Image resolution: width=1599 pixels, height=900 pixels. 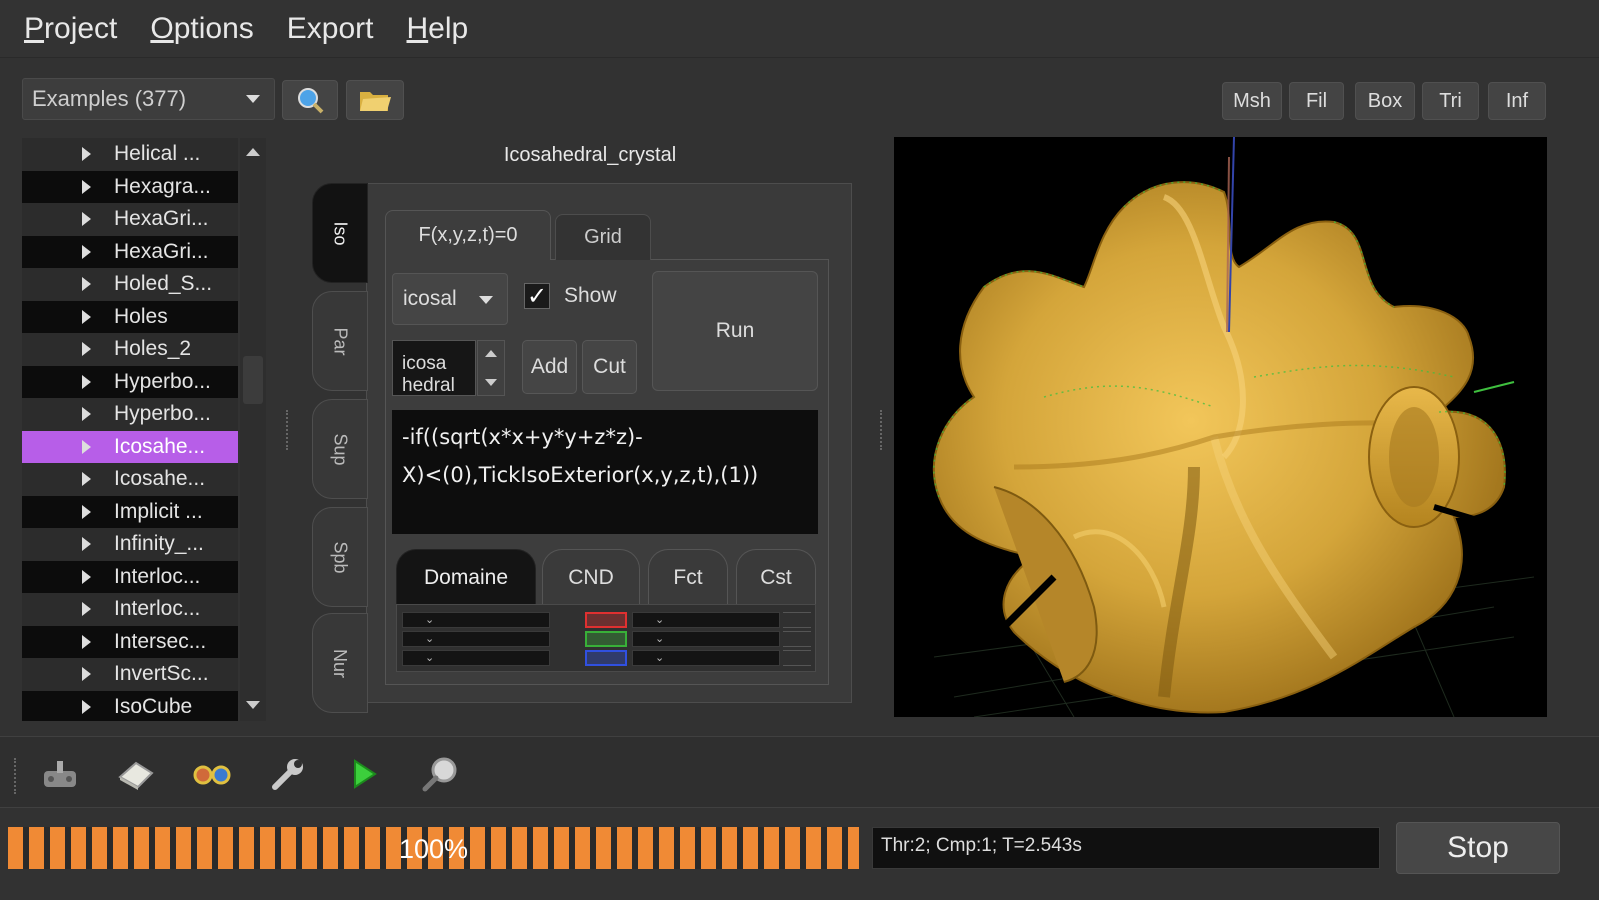 I want to click on play-icon, so click(x=365, y=774).